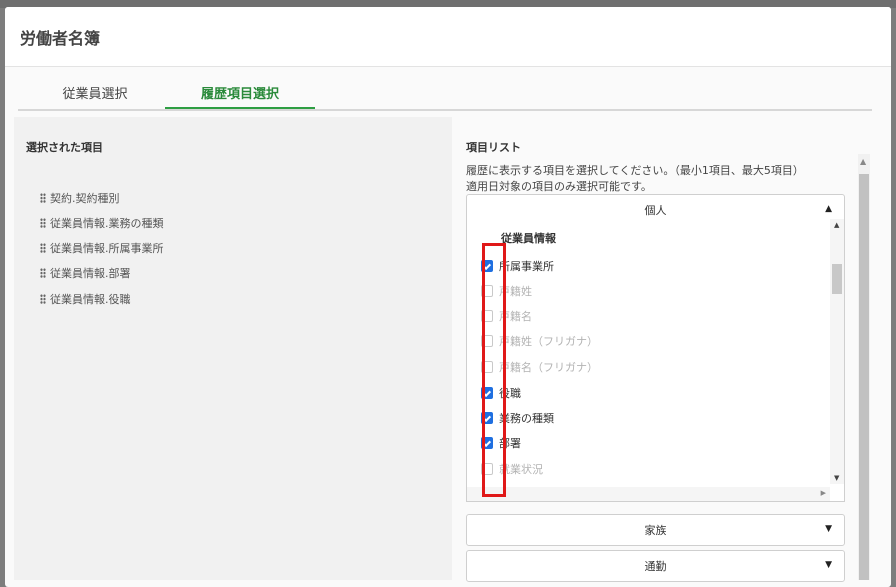 This screenshot has width=896, height=587. Describe the element at coordinates (528, 238) in the screenshot. I see `group-label-employee-info: 従業員情報` at that location.